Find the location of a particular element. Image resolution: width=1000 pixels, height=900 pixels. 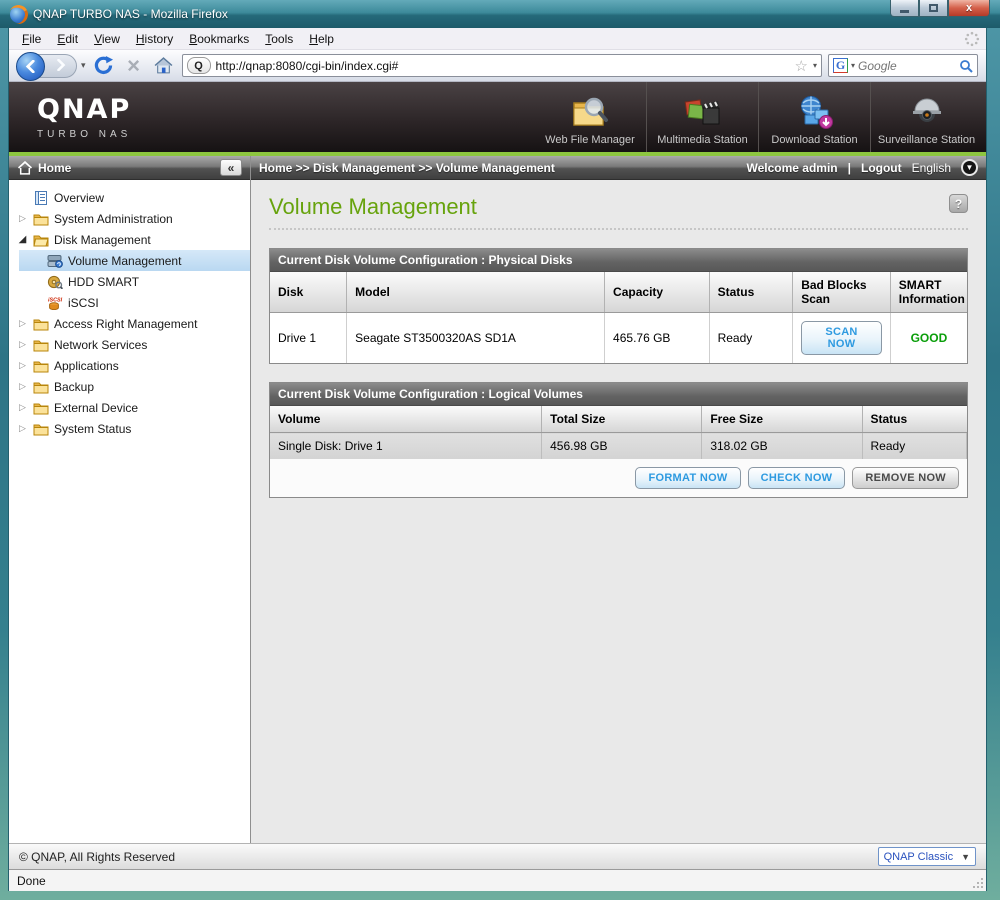

sidebar-item-access-right-management: ▷ Access Right Management is located at coordinates (129, 323).